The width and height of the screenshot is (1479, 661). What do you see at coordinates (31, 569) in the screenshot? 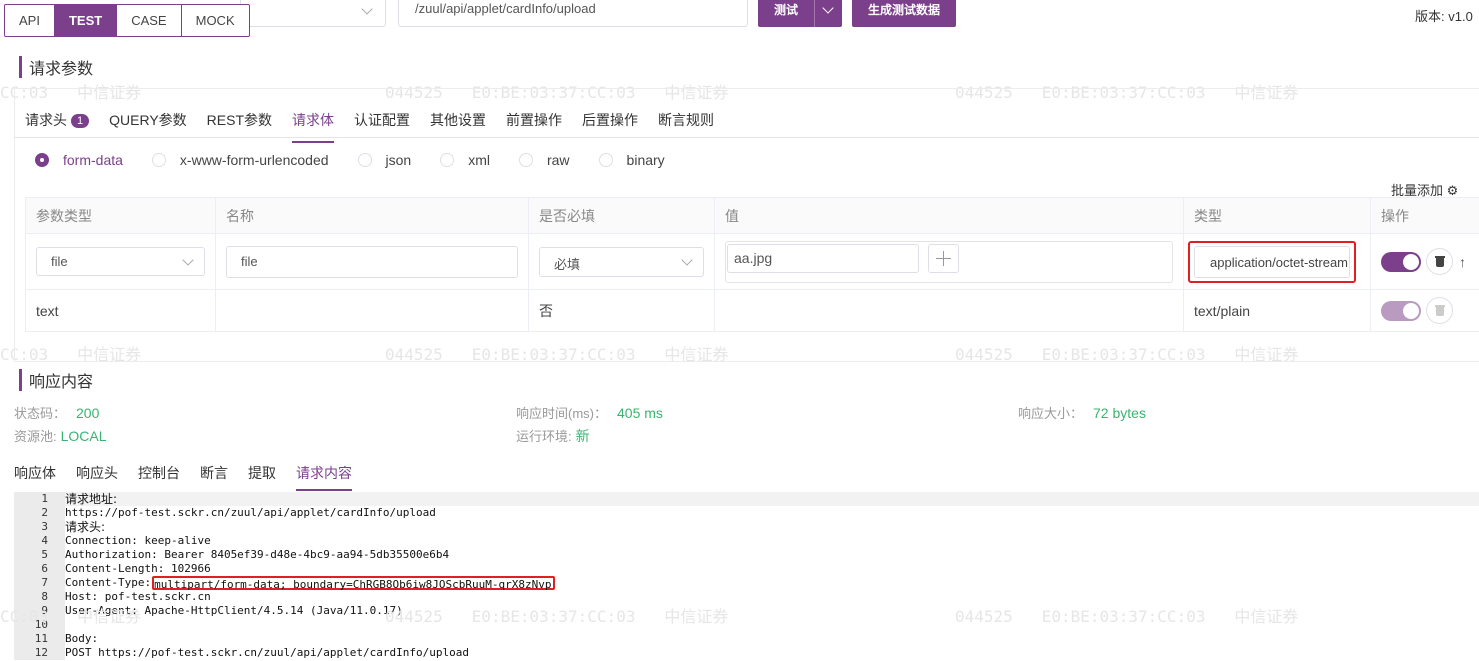
I see `line-number: 6` at bounding box center [31, 569].